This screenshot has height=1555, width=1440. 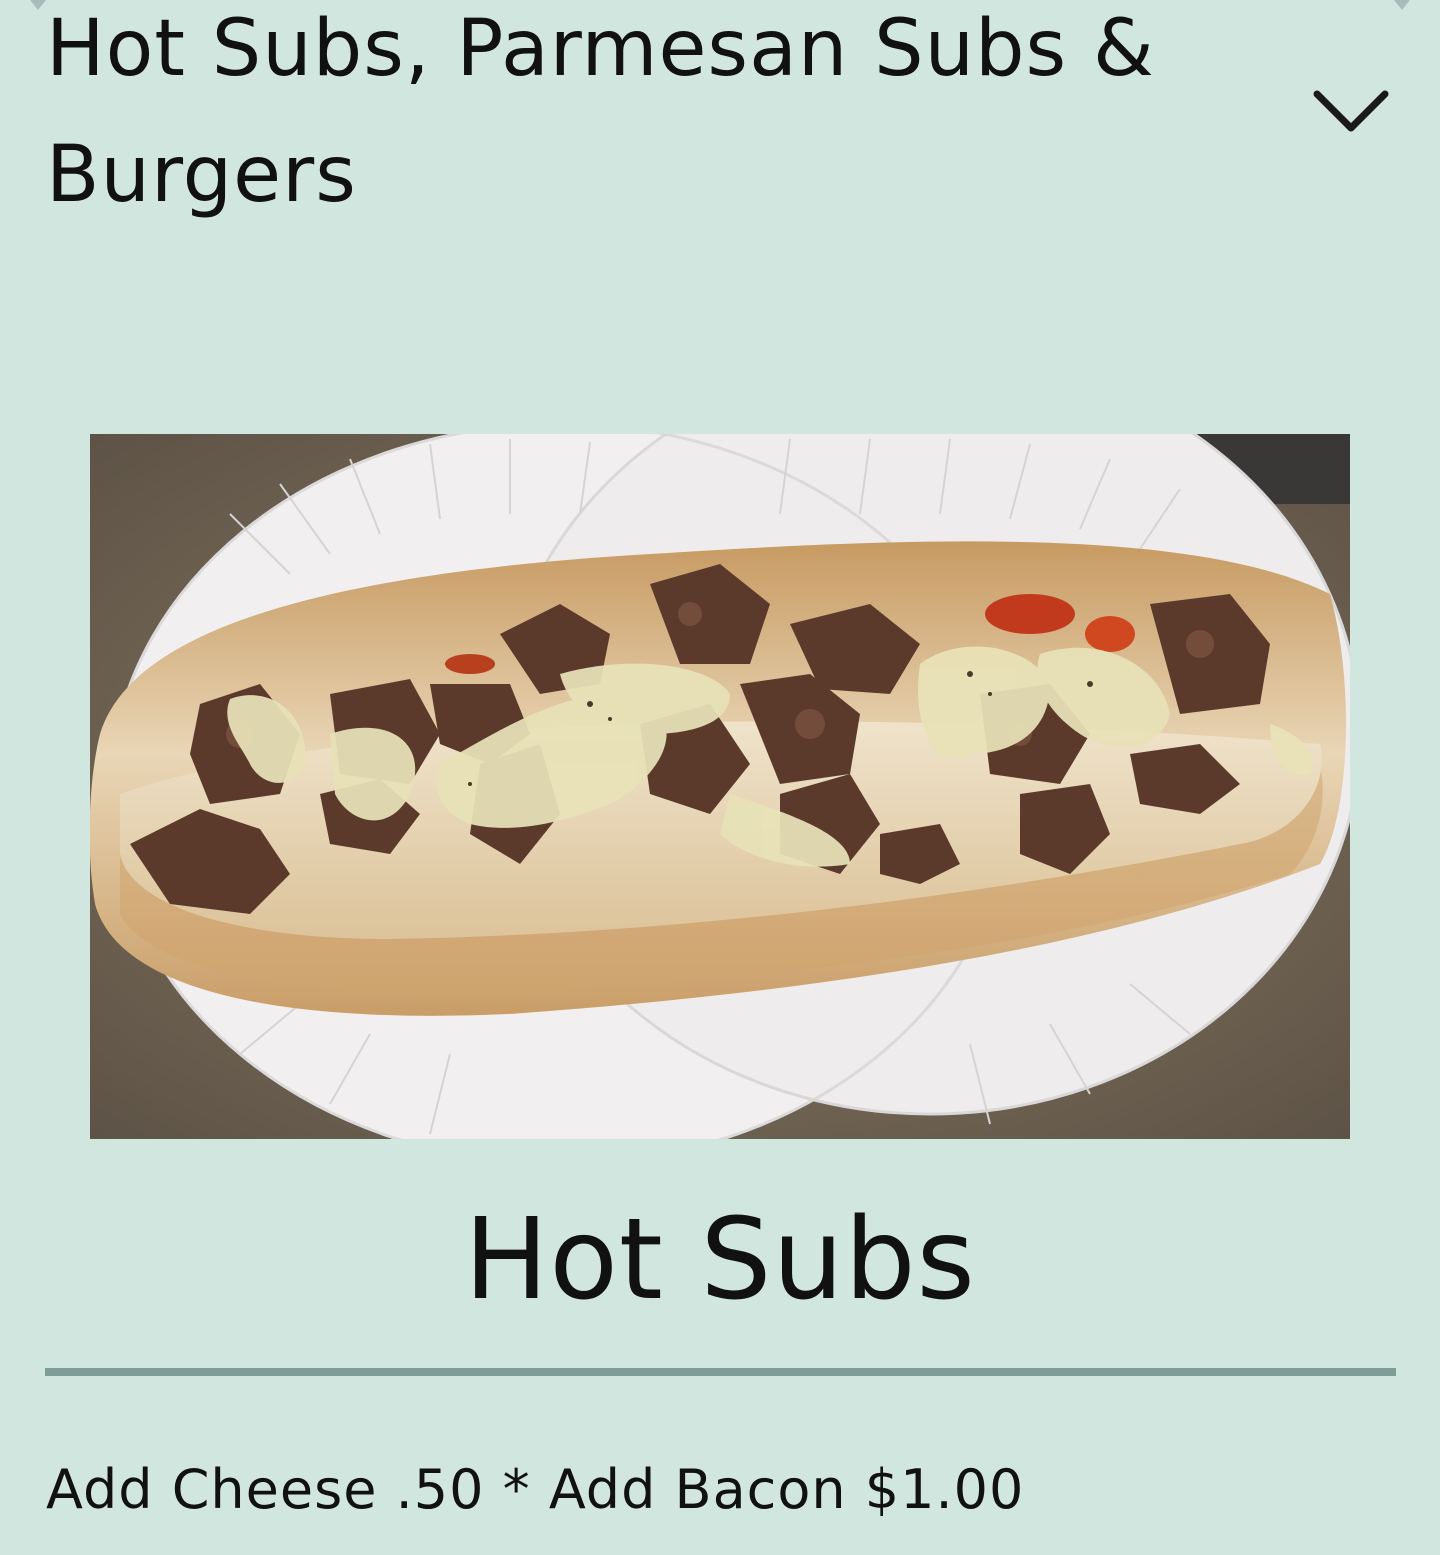 I want to click on section-title: Hot Subs, Parmesan Subs & Burgers, so click(x=656, y=119).